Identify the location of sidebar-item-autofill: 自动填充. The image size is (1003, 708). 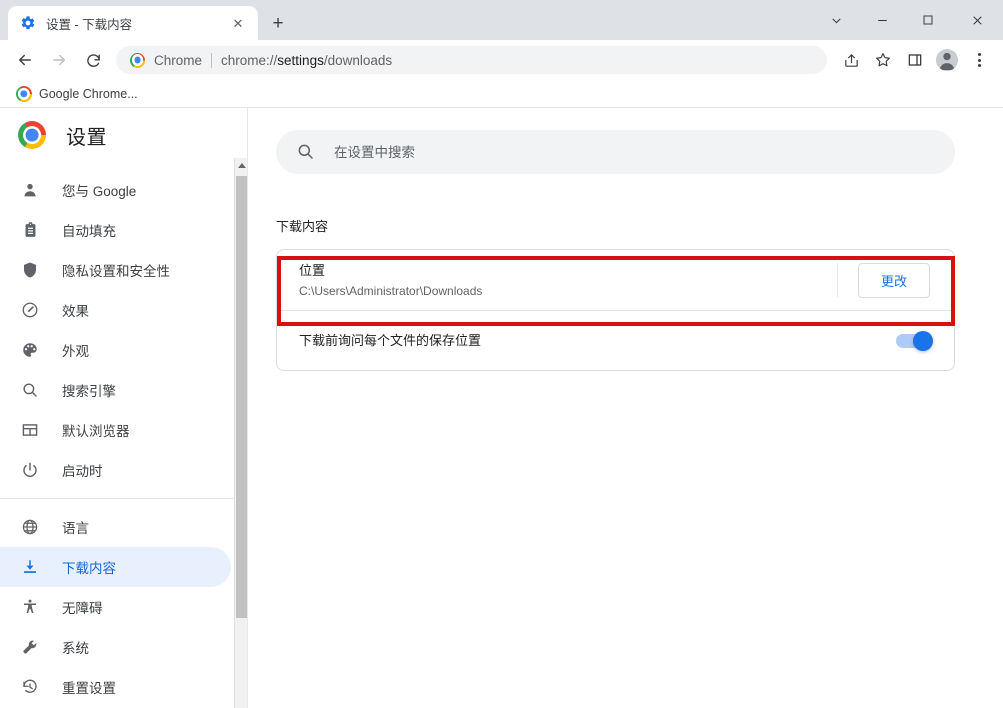
(115, 230).